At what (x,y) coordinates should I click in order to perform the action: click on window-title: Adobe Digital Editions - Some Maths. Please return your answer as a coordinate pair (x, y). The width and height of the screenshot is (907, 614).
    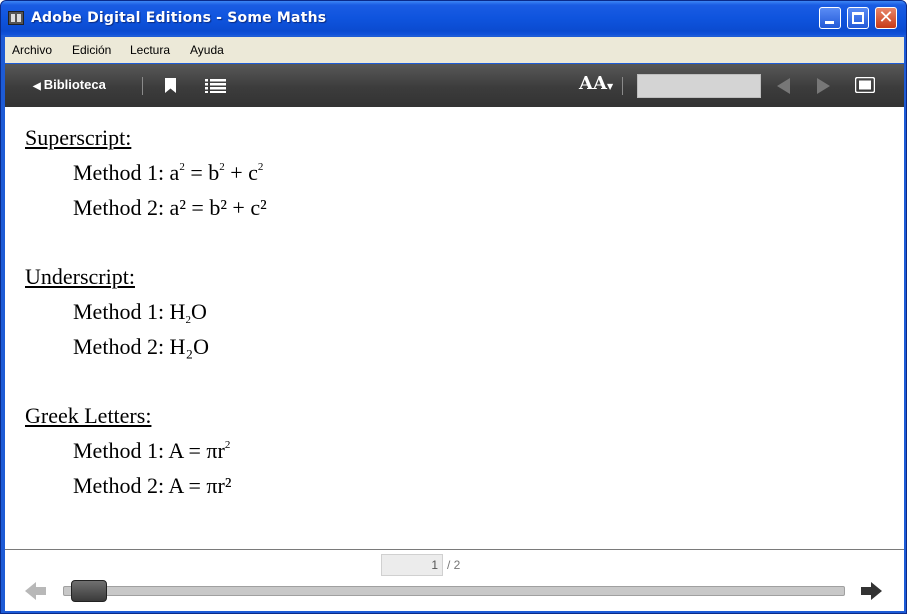
    Looking at the image, I should click on (179, 18).